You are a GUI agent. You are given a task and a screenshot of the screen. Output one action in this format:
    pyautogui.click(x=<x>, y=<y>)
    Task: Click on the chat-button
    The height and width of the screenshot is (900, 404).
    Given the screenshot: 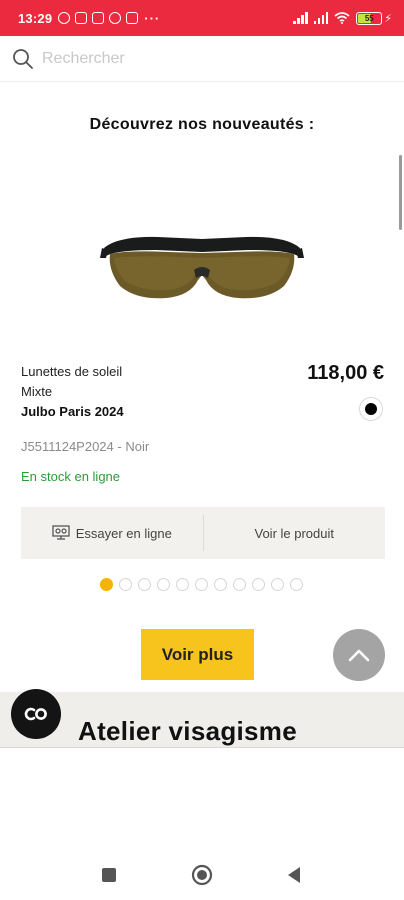 What is the action you would take?
    pyautogui.click(x=36, y=714)
    